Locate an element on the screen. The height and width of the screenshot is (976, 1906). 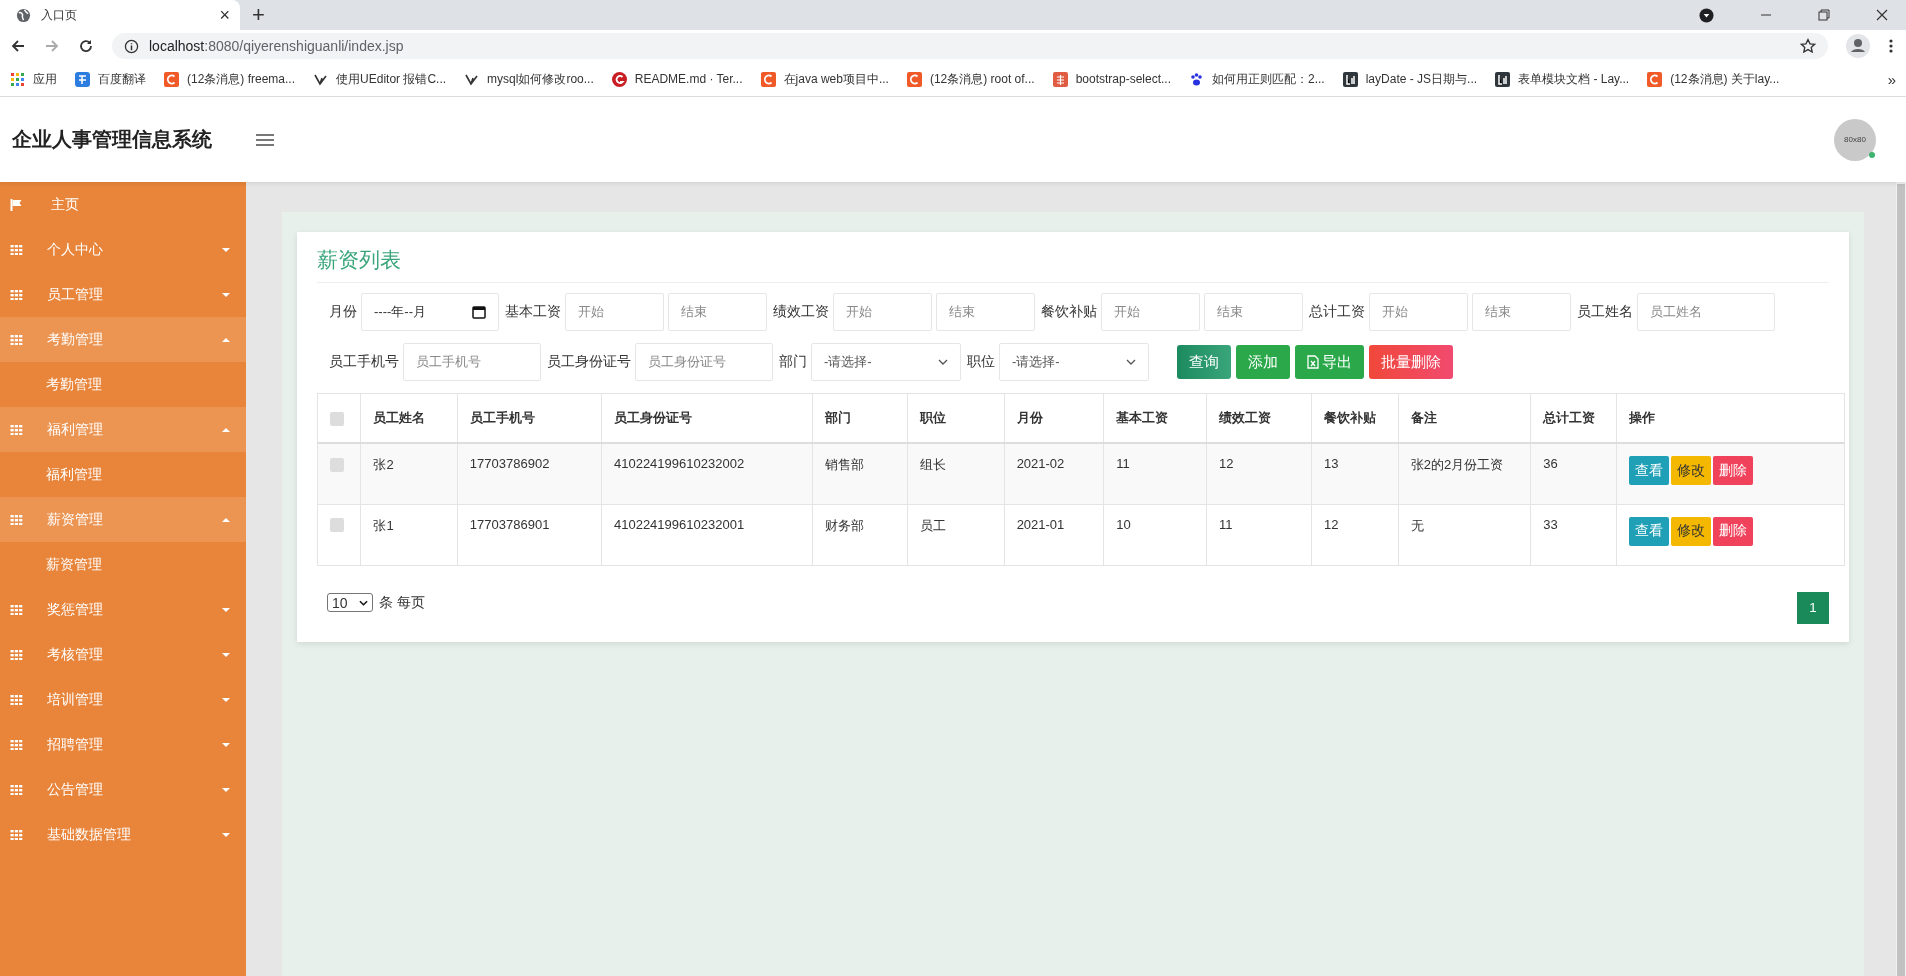
sidebar-item: 主页 is located at coordinates (123, 204).